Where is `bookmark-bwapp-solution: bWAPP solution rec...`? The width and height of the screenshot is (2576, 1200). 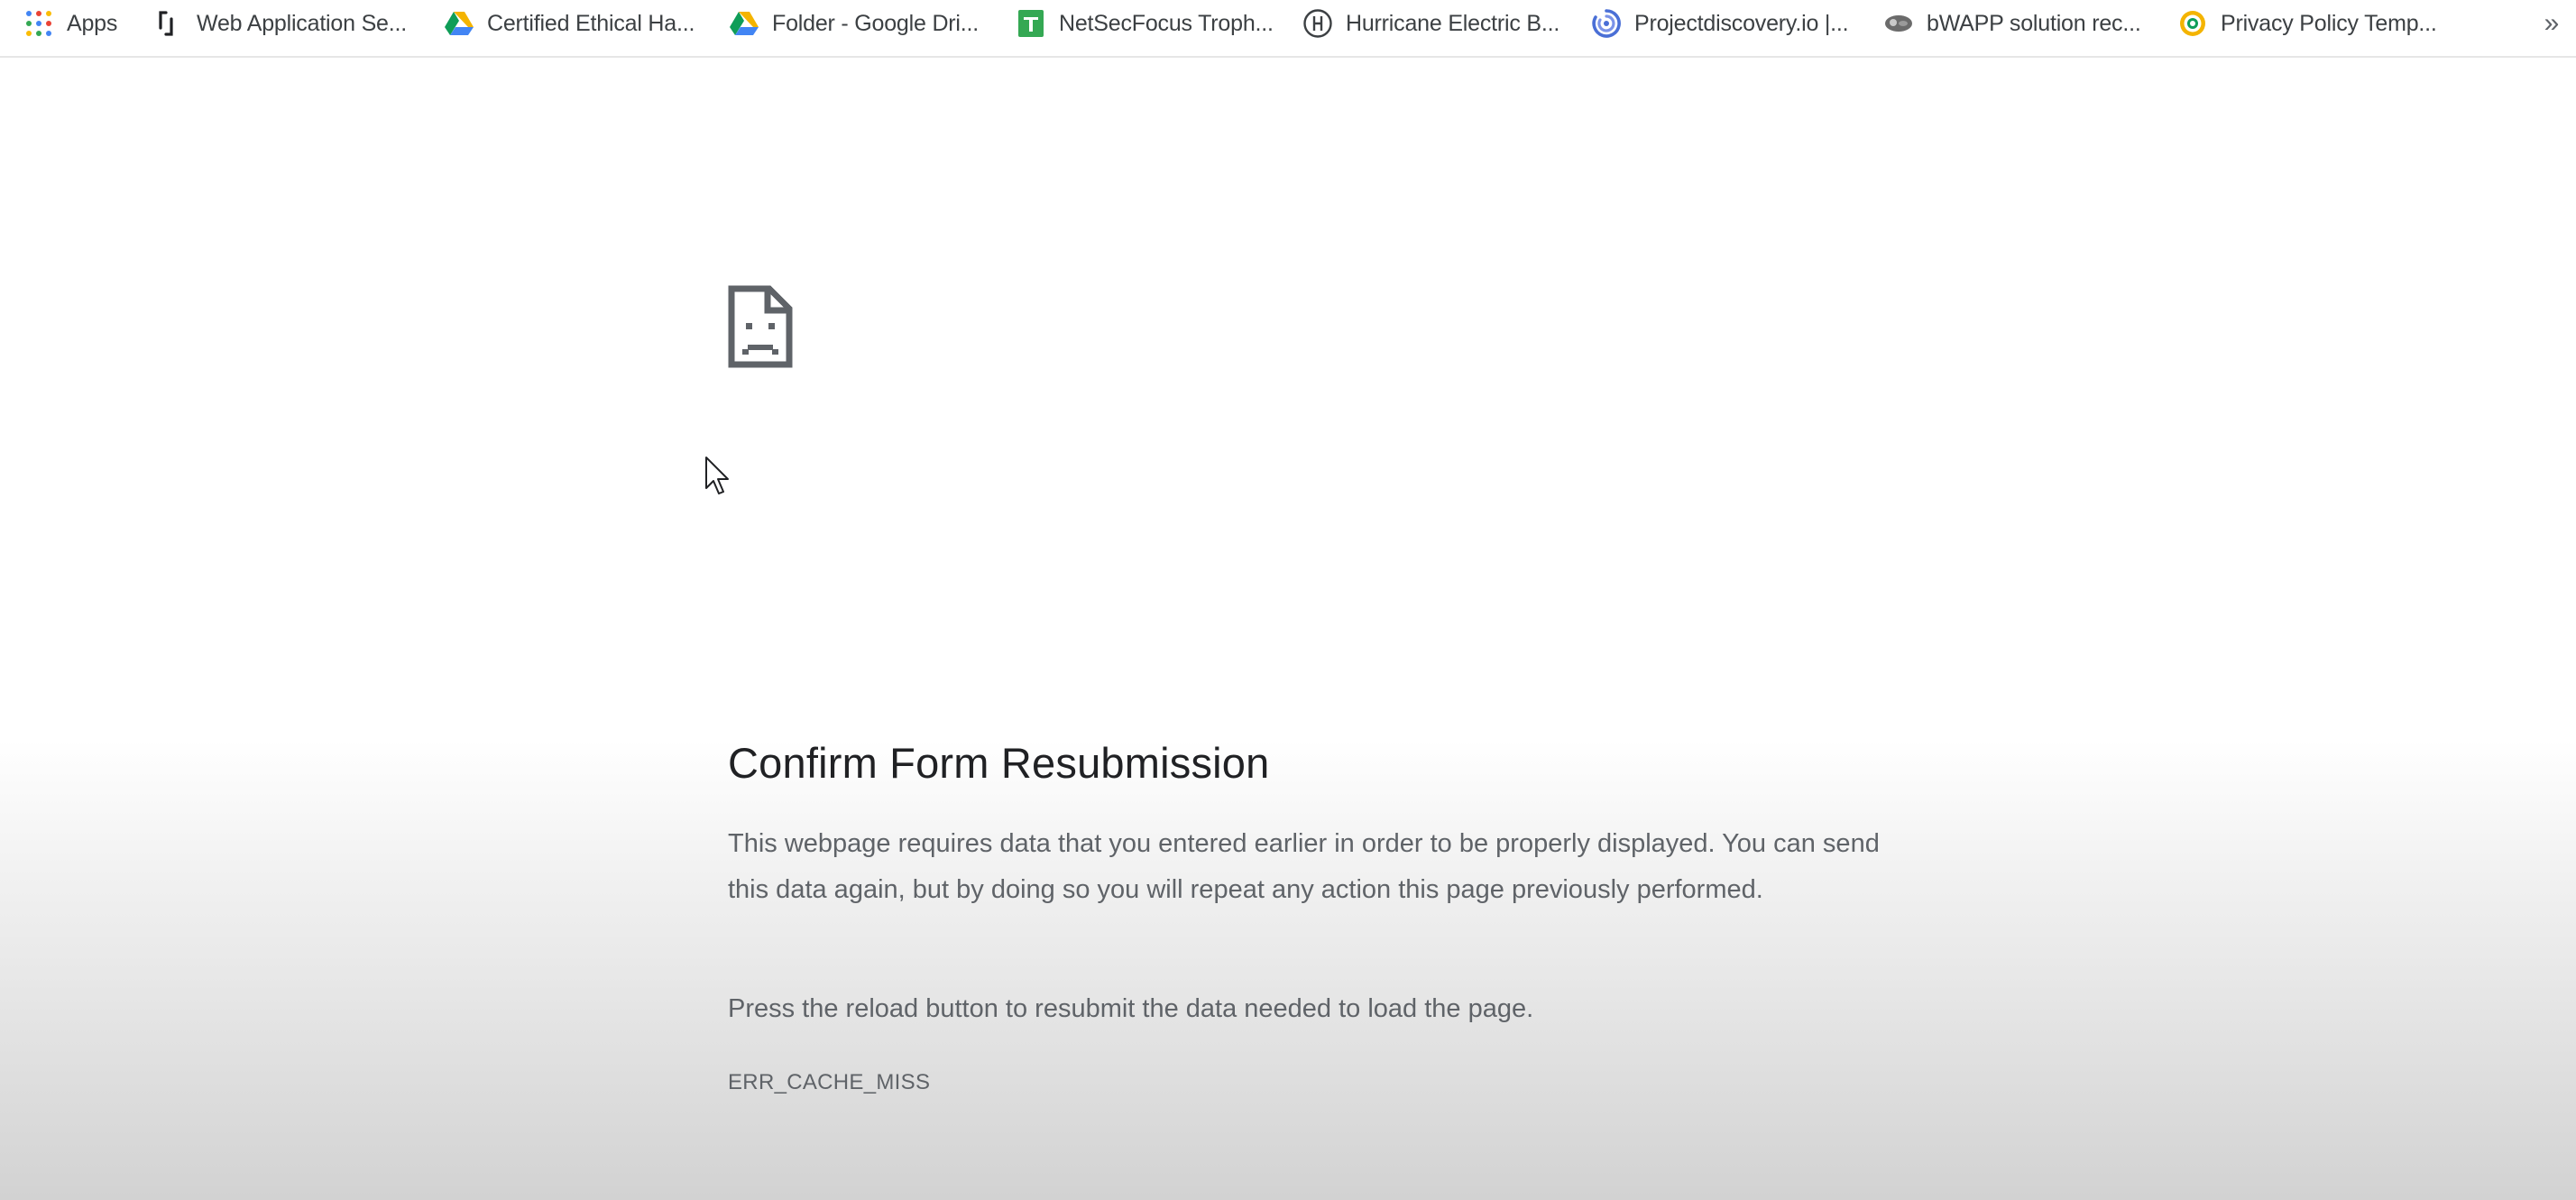 bookmark-bwapp-solution: bWAPP solution rec... is located at coordinates (2012, 23).